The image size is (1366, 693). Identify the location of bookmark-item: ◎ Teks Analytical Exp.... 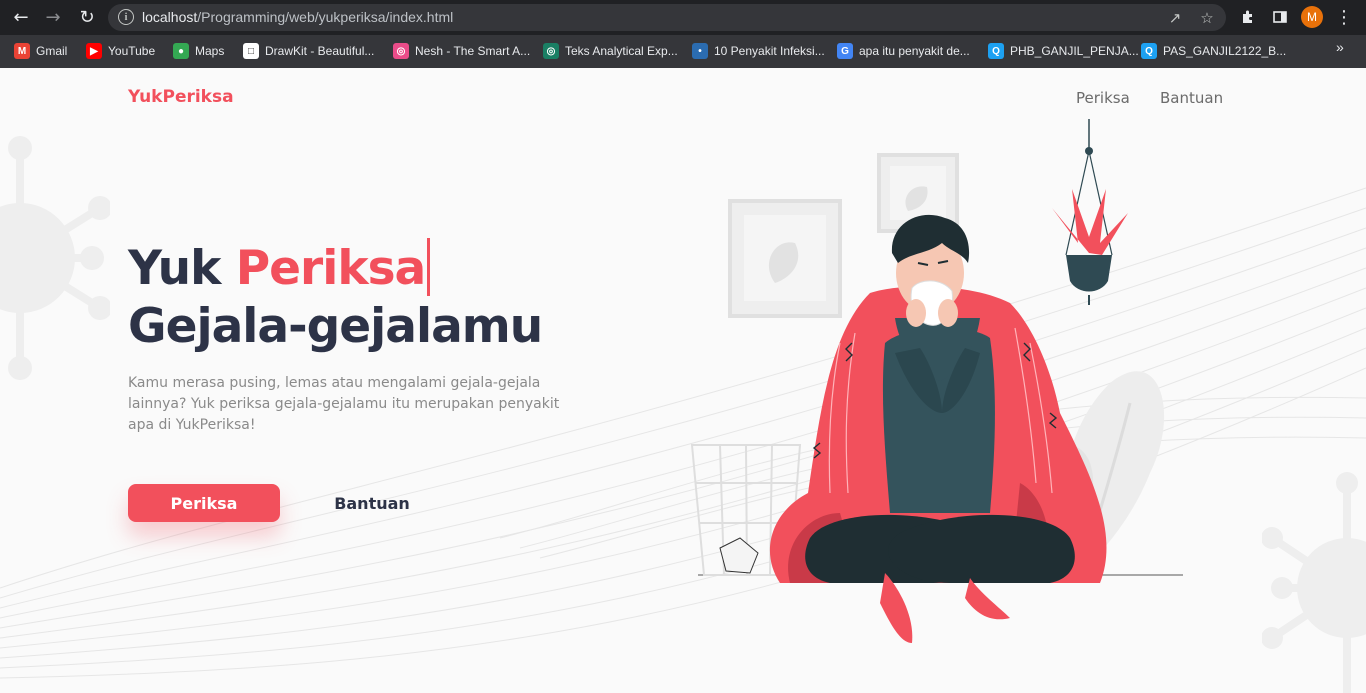
(610, 51).